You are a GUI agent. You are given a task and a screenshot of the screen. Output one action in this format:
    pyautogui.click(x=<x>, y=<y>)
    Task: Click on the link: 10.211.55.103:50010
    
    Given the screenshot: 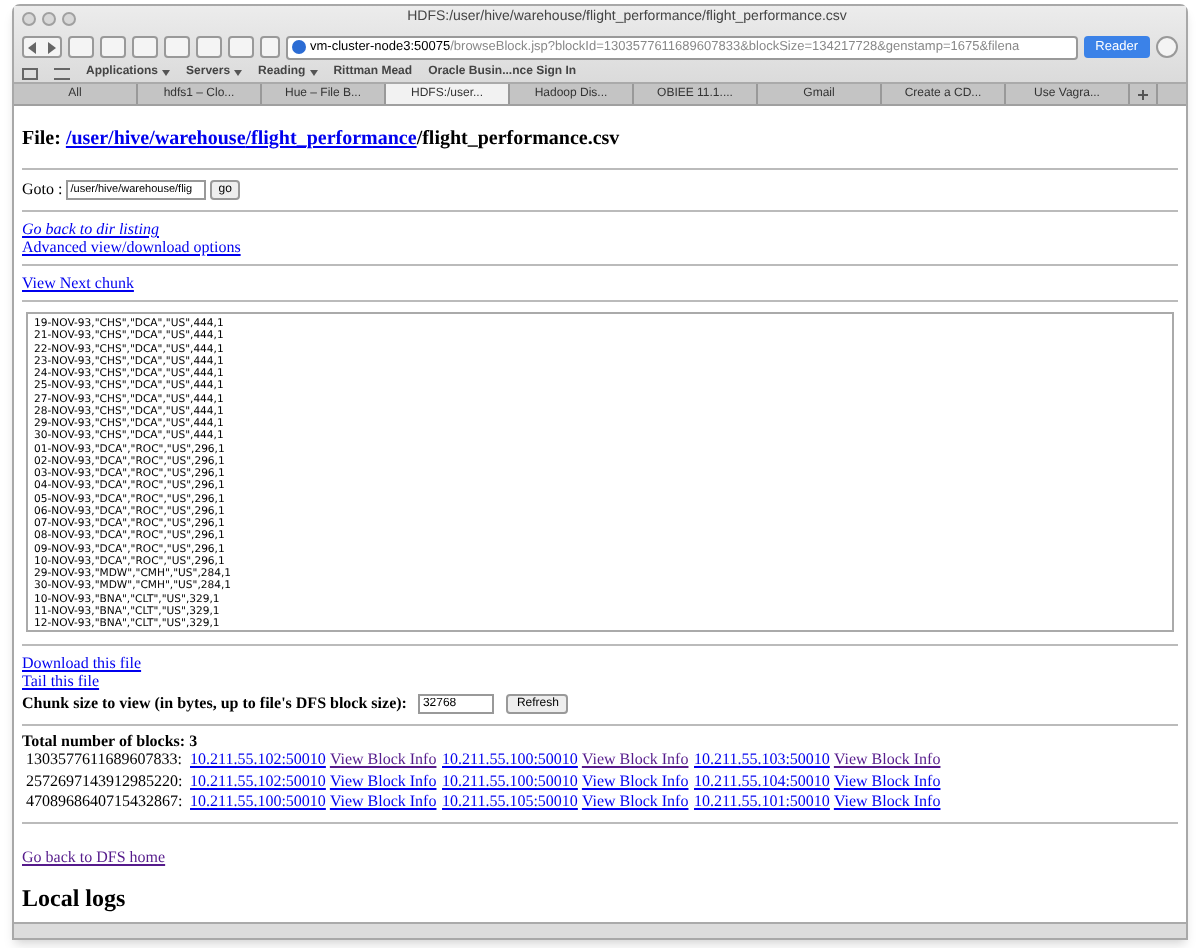 What is the action you would take?
    pyautogui.click(x=762, y=760)
    